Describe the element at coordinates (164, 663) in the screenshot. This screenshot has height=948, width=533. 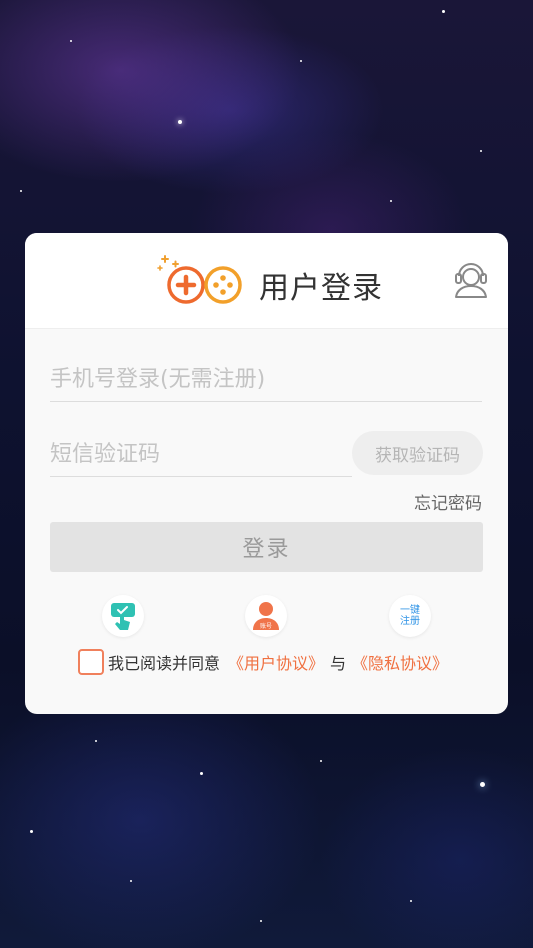
I see `agreement-prefix: 我已阅读并同意` at that location.